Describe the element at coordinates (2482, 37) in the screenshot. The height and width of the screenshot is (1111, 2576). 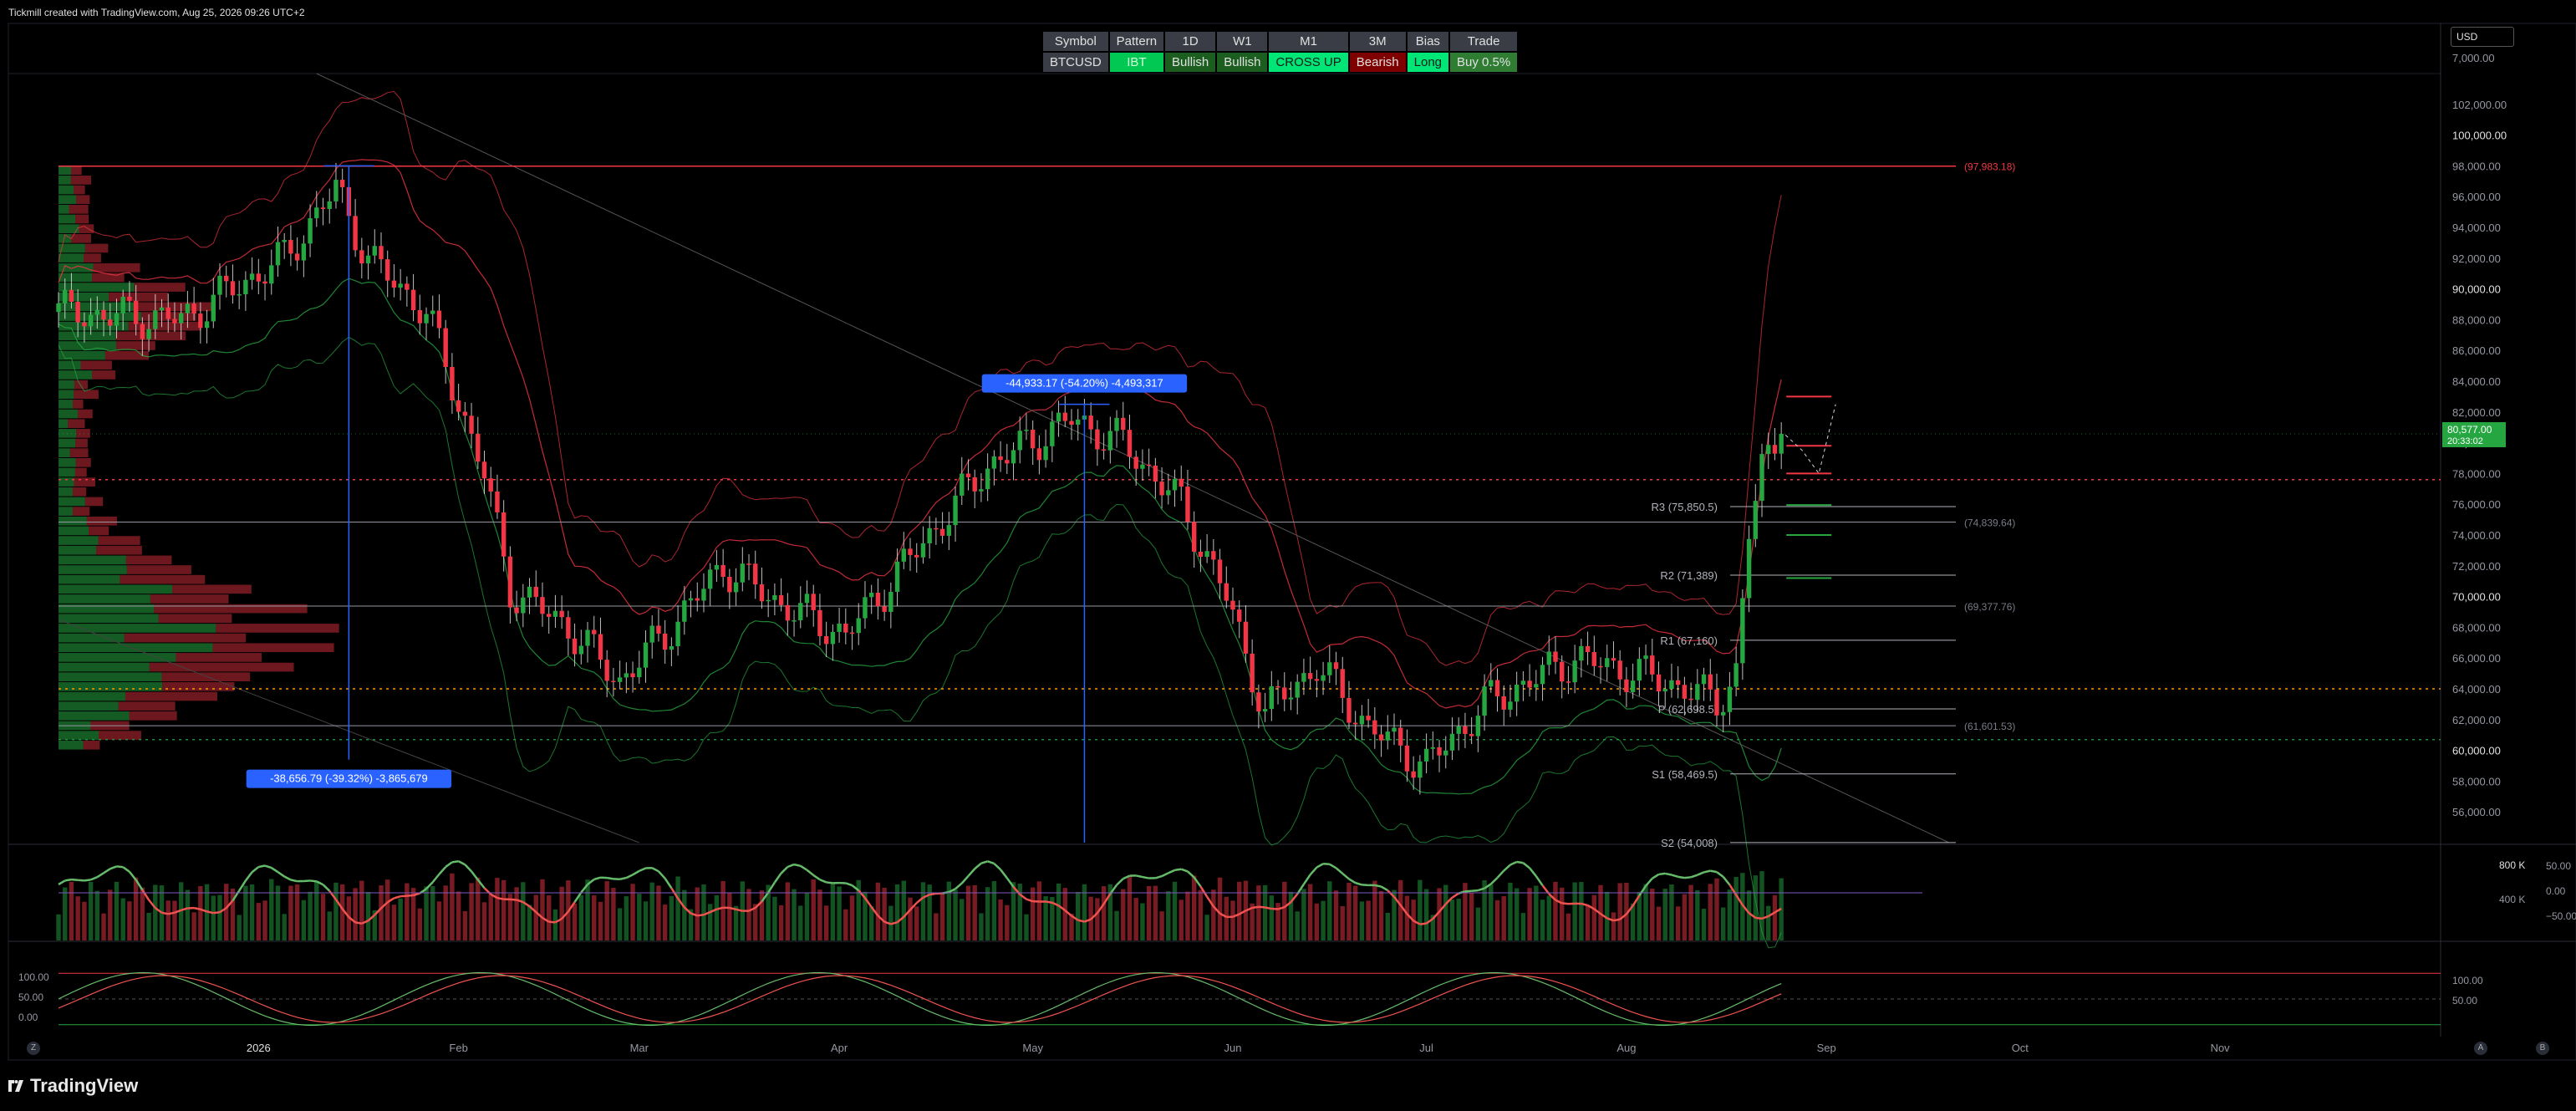
I see `currency-selector: USD` at that location.